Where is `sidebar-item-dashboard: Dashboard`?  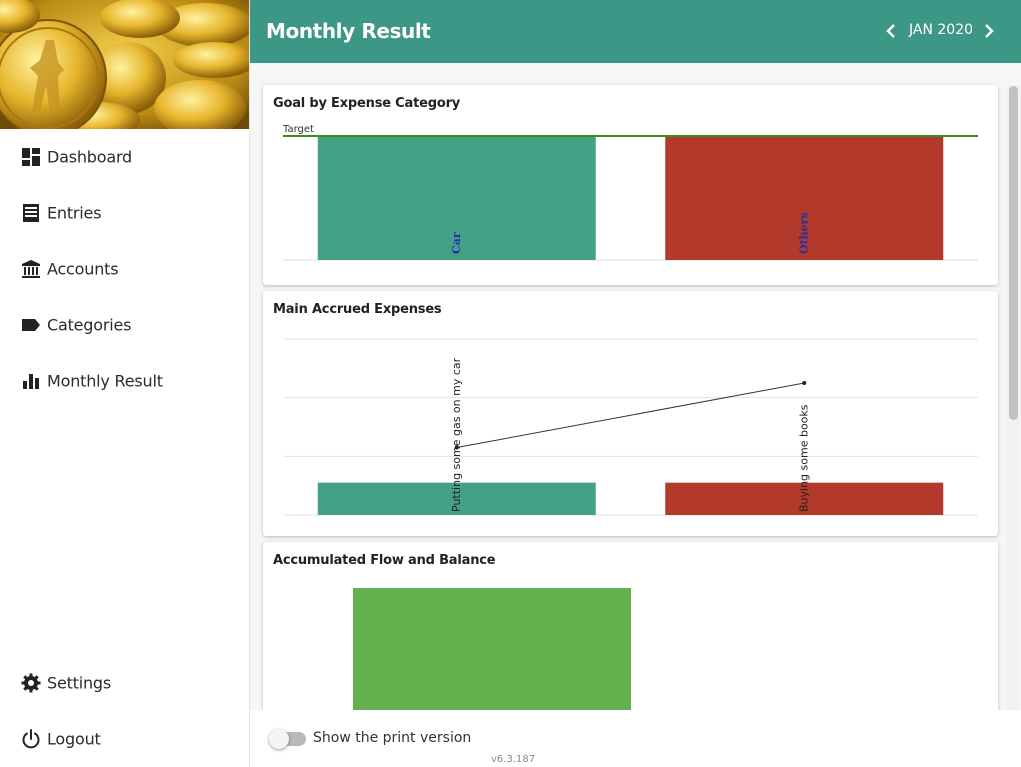
sidebar-item-dashboard: Dashboard is located at coordinates (124, 157).